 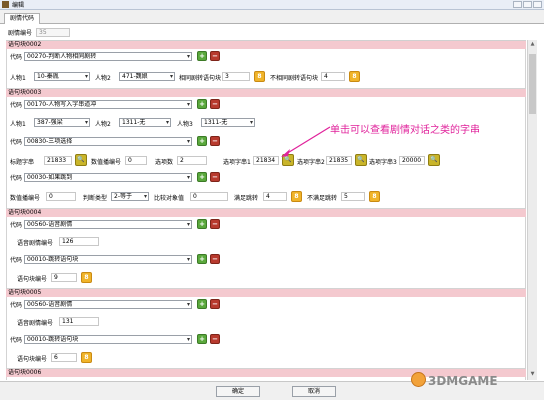 I want to click on code-select: 00830-三项选择, so click(x=108, y=141).